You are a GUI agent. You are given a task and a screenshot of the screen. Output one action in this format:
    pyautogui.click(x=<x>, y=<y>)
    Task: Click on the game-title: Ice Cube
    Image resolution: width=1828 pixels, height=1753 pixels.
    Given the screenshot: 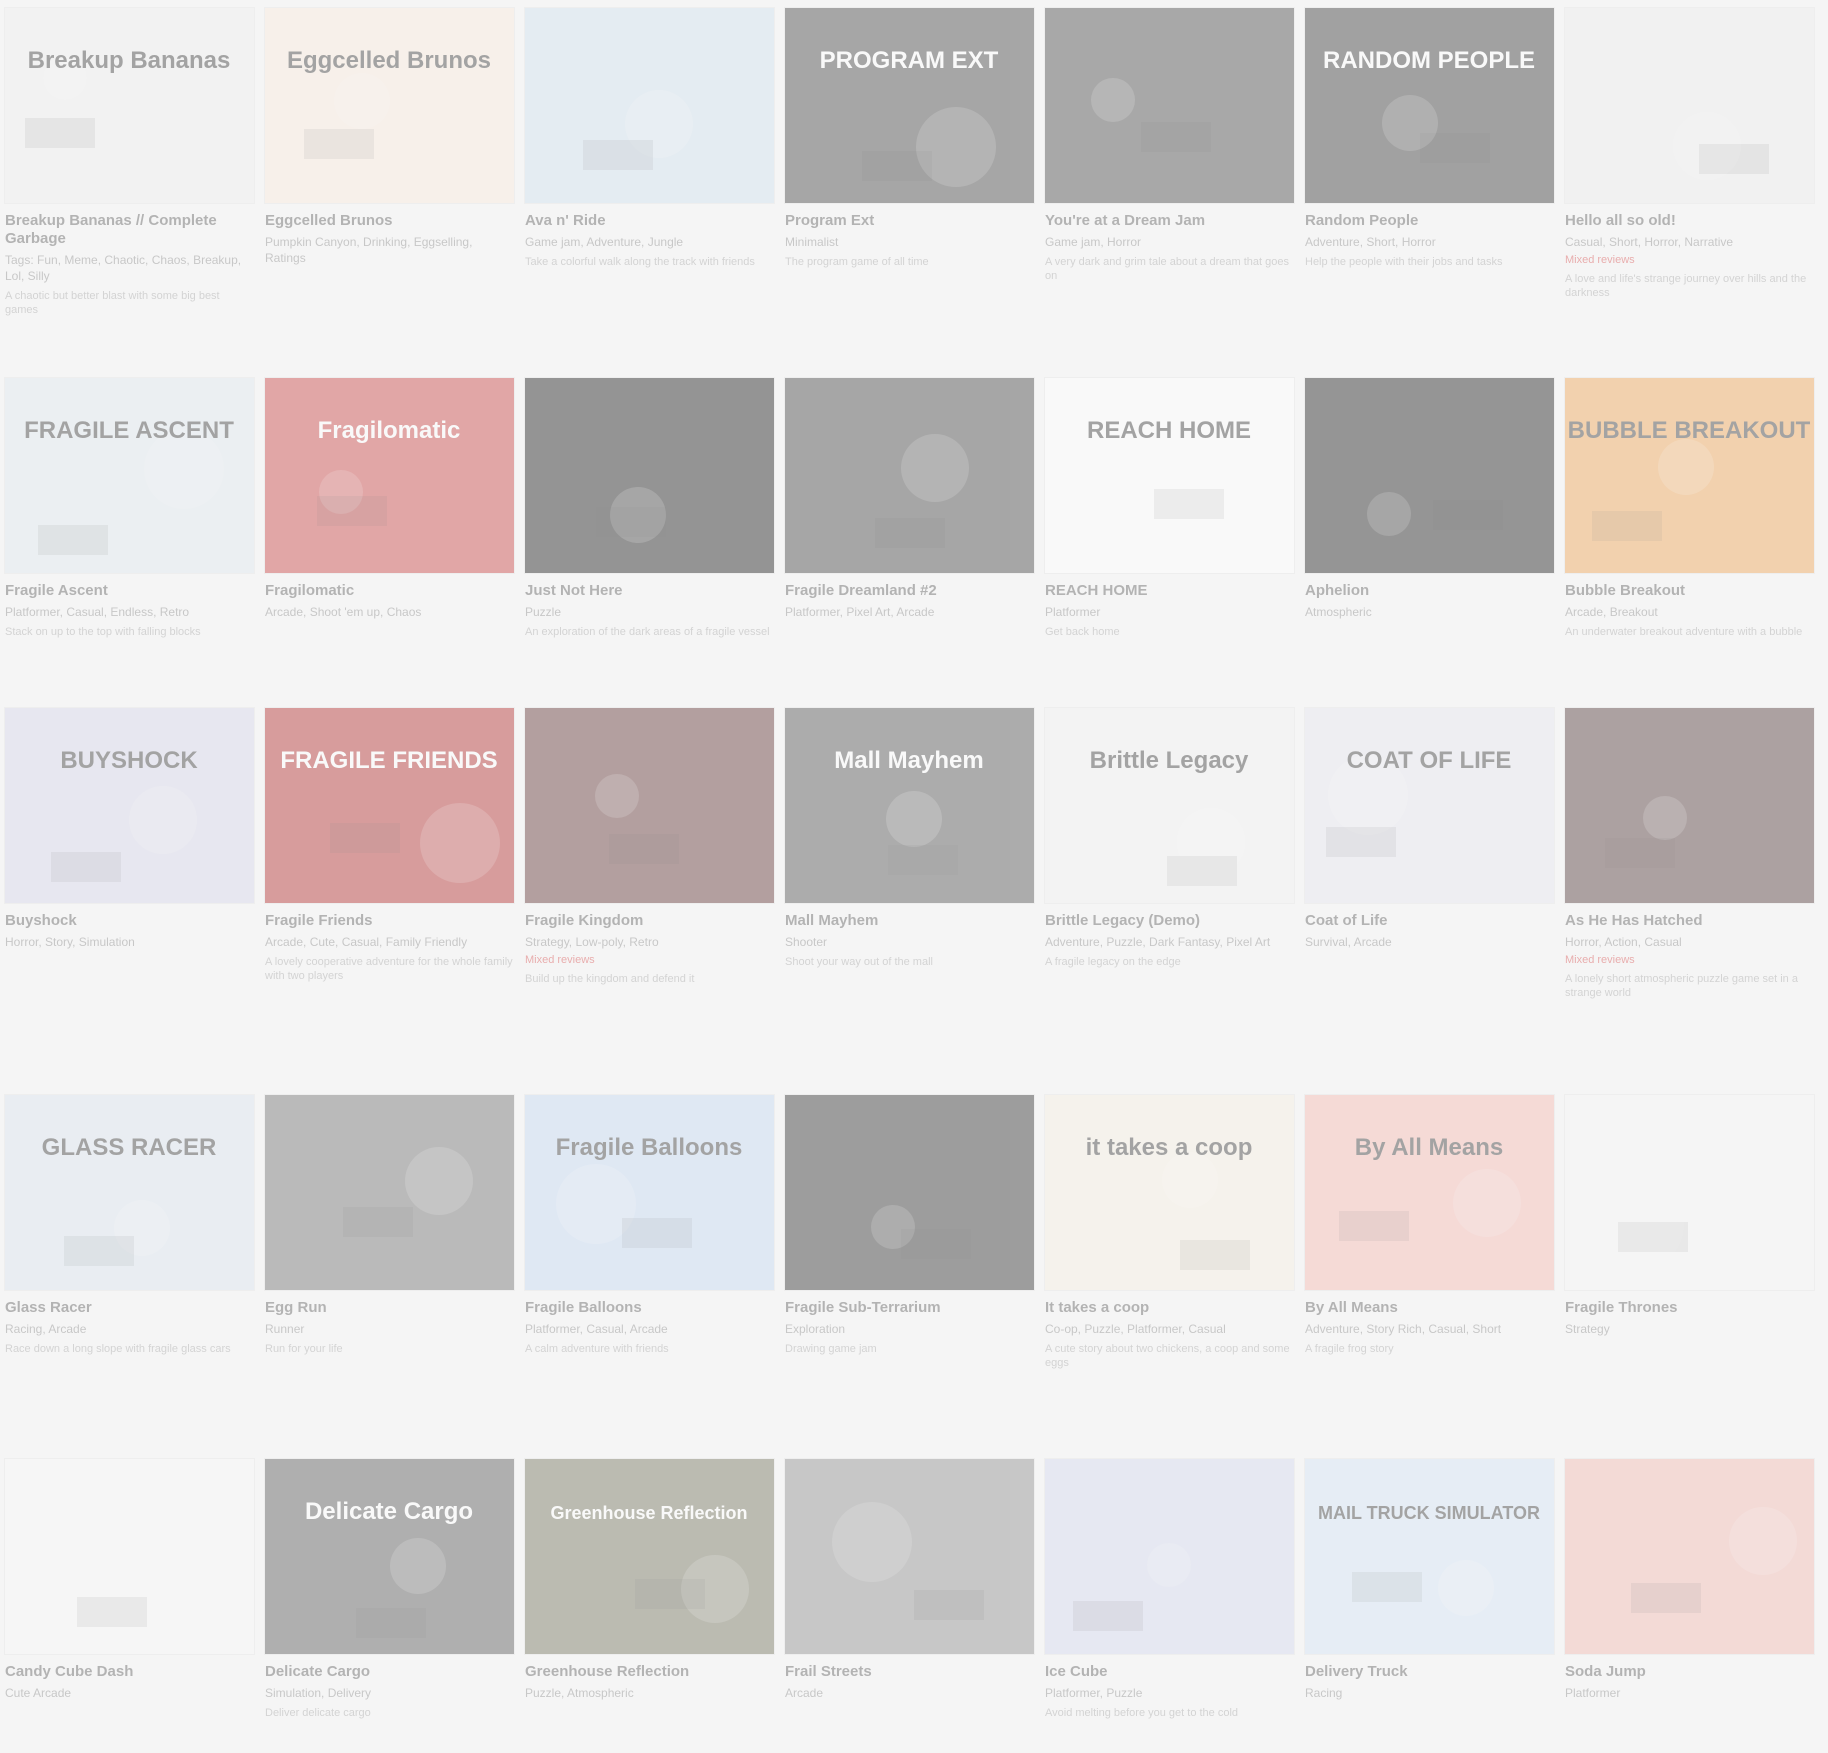 What is the action you would take?
    pyautogui.click(x=1169, y=1672)
    